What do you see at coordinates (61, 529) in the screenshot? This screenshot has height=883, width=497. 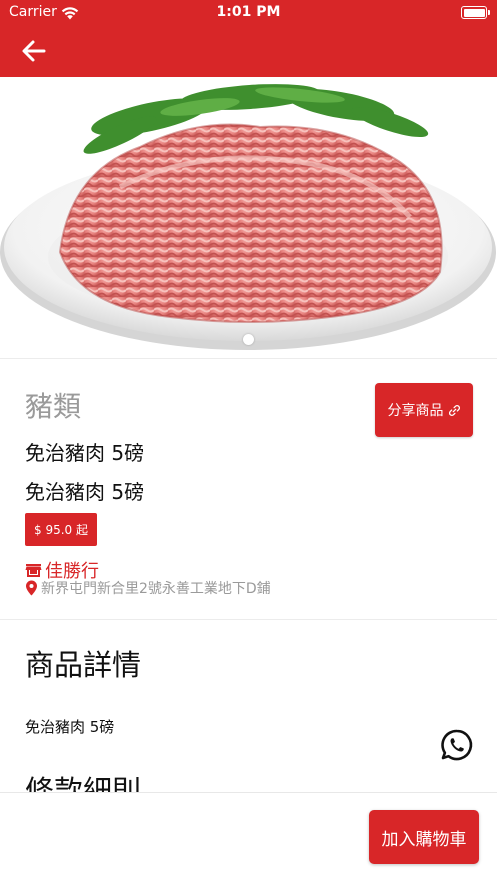 I see `price-badge: $ 95.0 起` at bounding box center [61, 529].